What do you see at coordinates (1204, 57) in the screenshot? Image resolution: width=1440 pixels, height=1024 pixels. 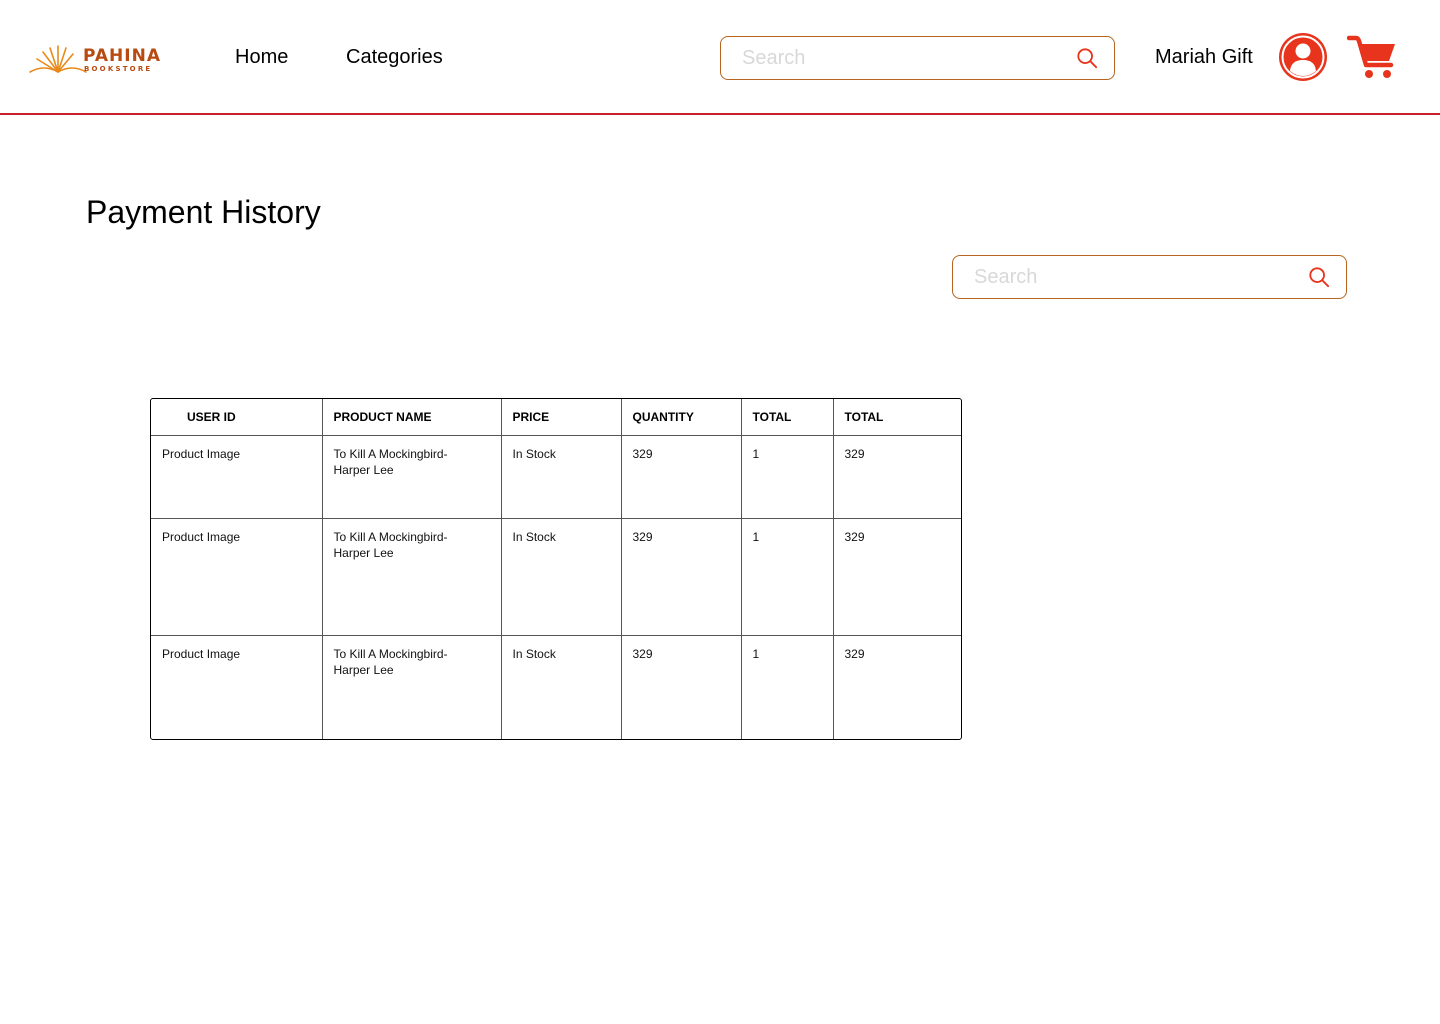 I see `user-name: Mariah Gift` at bounding box center [1204, 57].